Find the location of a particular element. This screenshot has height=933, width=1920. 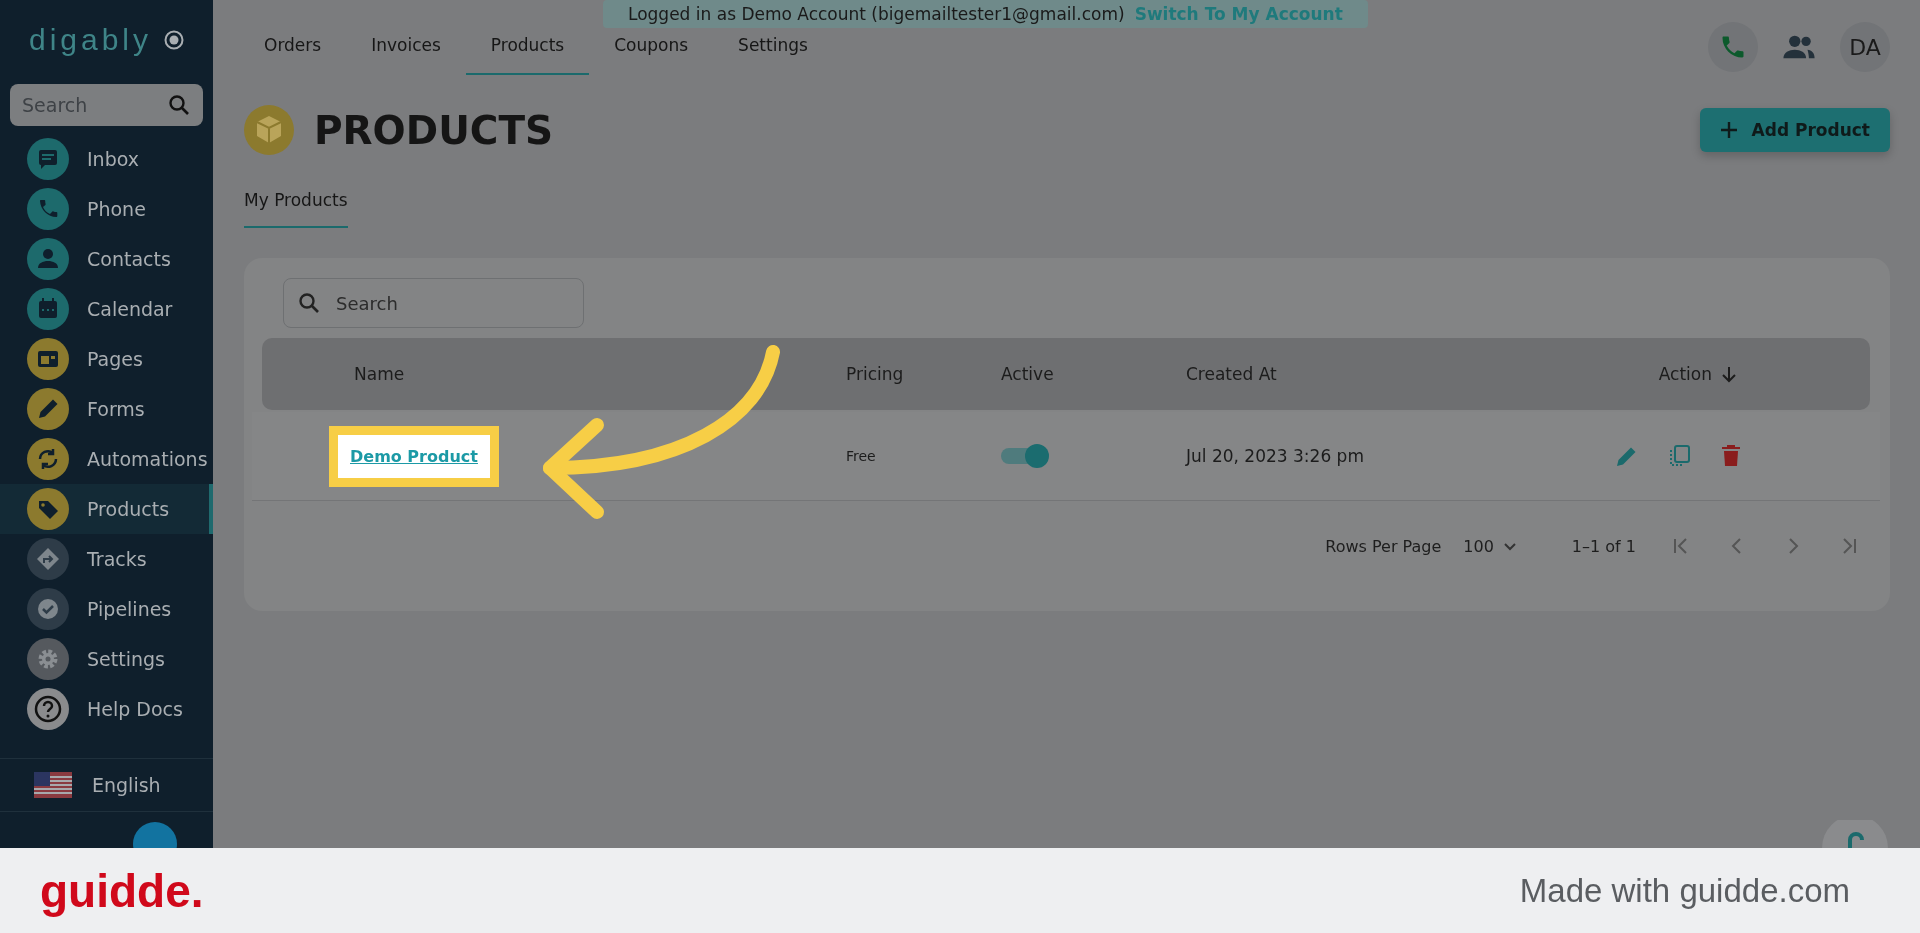

calendar-icon is located at coordinates (48, 309).